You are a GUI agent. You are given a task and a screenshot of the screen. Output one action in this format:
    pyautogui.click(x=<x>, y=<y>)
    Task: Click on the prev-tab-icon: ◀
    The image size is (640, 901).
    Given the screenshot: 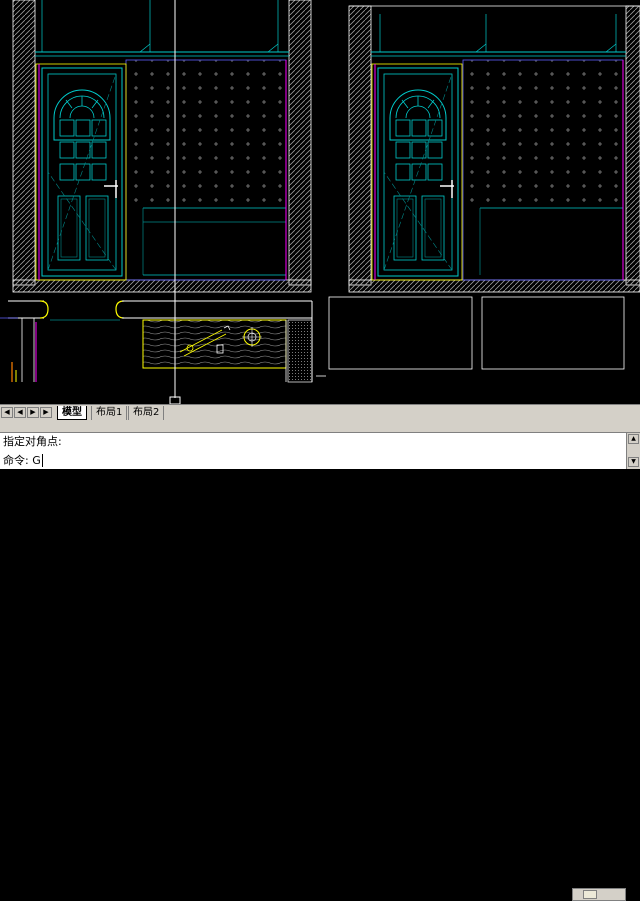 What is the action you would take?
    pyautogui.click(x=20, y=412)
    